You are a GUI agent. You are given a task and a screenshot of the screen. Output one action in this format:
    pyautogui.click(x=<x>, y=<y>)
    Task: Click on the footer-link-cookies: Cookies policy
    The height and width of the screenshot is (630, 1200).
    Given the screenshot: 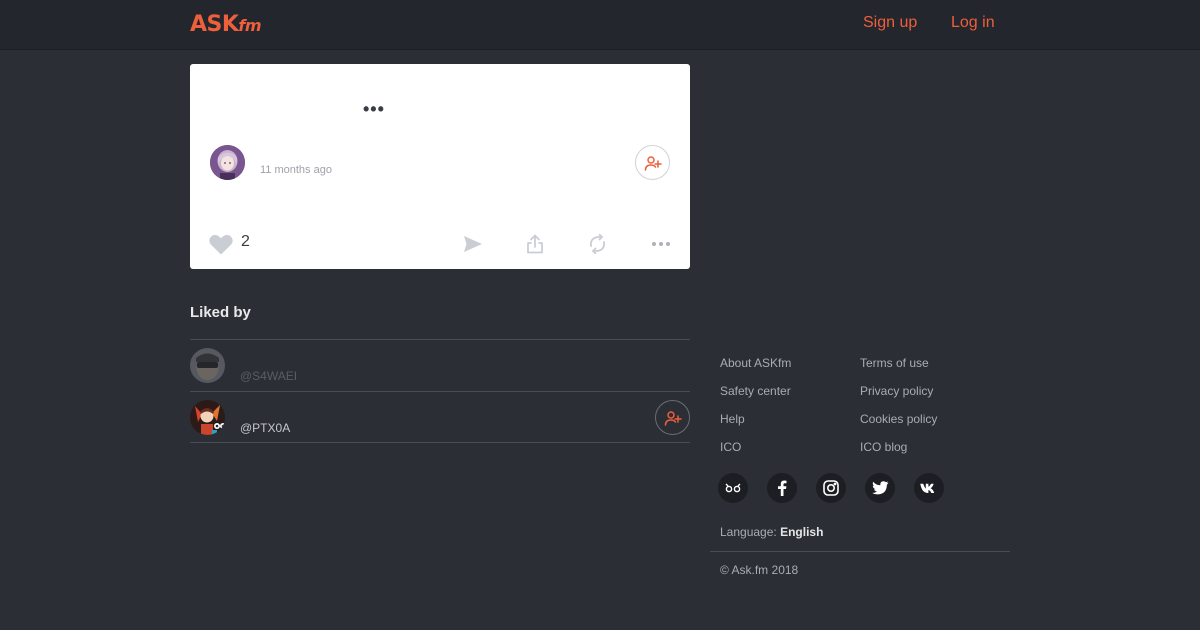 What is the action you would take?
    pyautogui.click(x=898, y=419)
    